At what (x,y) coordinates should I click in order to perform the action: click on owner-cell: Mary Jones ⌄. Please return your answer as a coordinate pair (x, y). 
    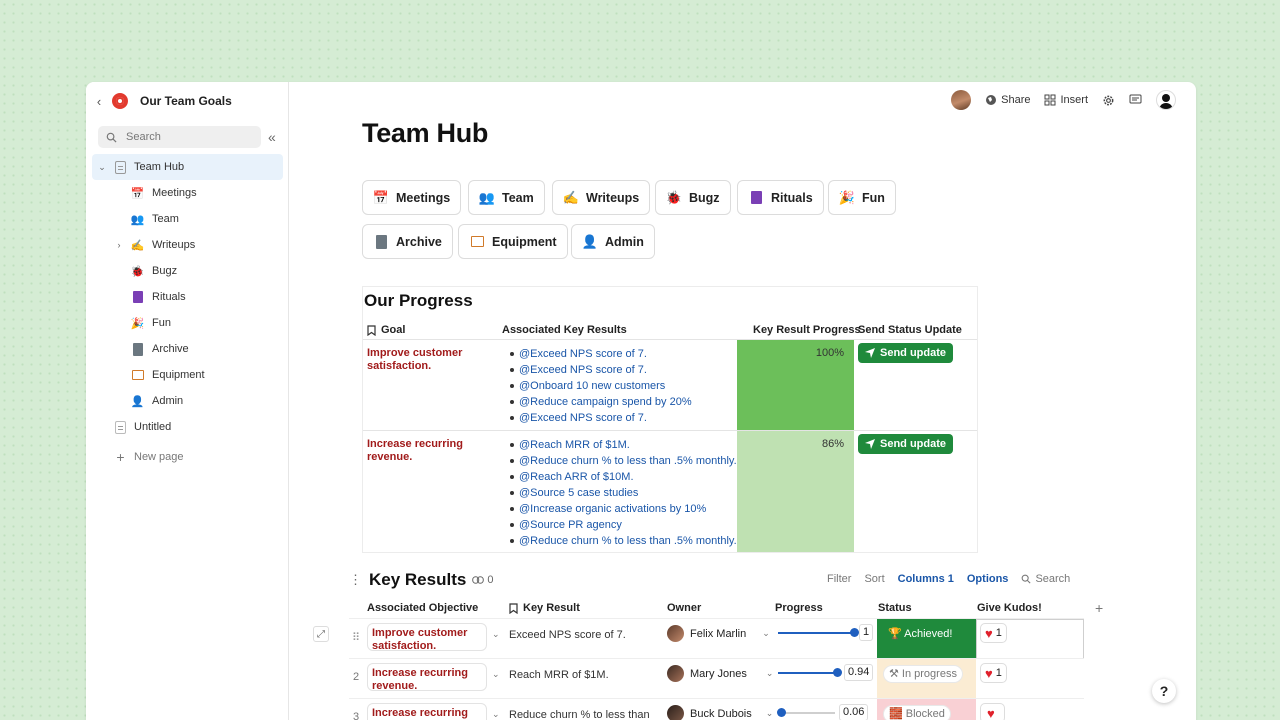
    Looking at the image, I should click on (720, 673).